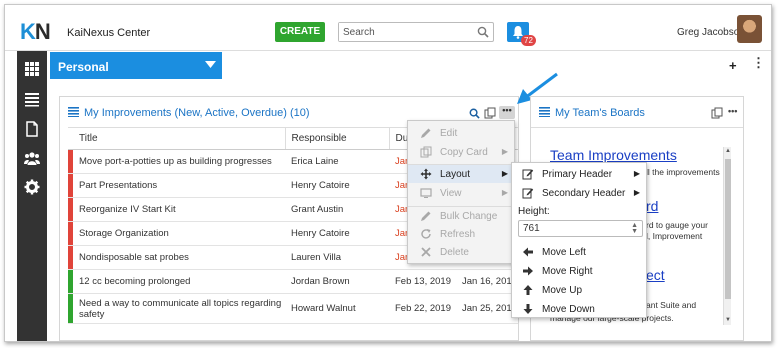 Image resolution: width=778 pixels, height=348 pixels. What do you see at coordinates (179, 138) in the screenshot?
I see `col-header-title: Title` at bounding box center [179, 138].